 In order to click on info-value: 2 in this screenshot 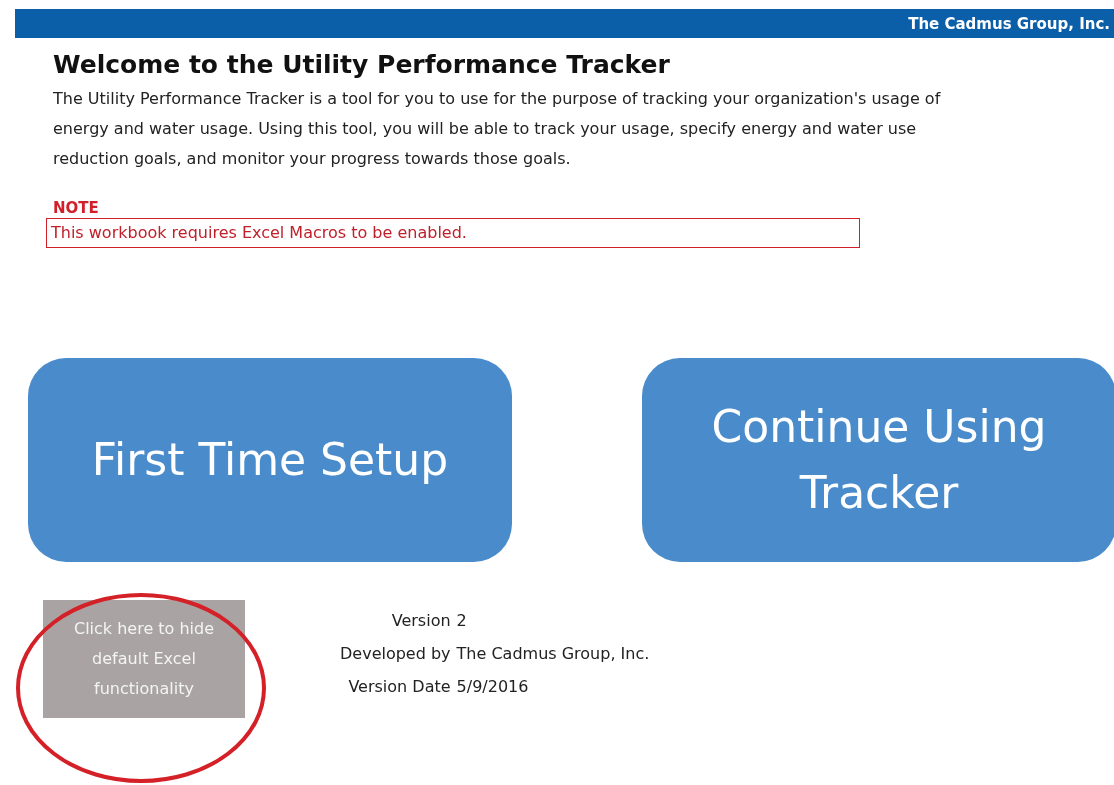, I will do `click(462, 621)`.